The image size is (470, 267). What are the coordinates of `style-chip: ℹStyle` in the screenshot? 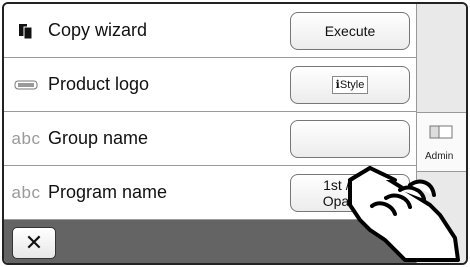 It's located at (350, 85).